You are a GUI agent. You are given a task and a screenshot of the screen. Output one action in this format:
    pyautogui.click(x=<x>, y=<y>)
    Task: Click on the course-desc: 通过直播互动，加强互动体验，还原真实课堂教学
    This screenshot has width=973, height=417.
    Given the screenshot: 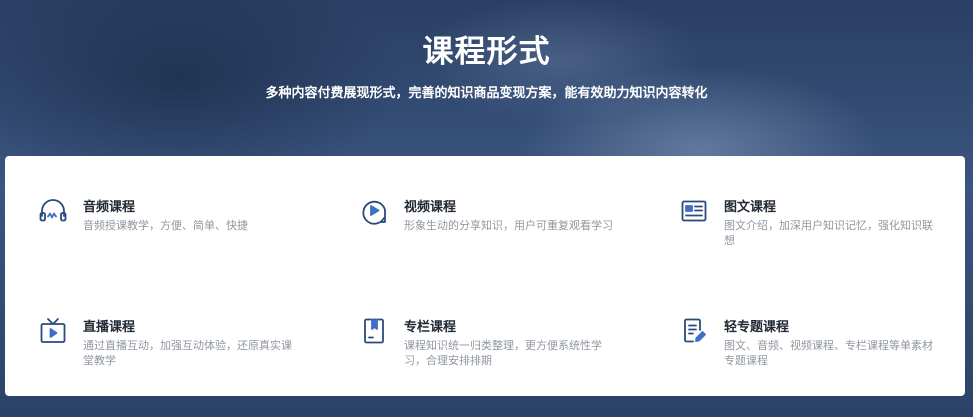 What is the action you would take?
    pyautogui.click(x=187, y=353)
    